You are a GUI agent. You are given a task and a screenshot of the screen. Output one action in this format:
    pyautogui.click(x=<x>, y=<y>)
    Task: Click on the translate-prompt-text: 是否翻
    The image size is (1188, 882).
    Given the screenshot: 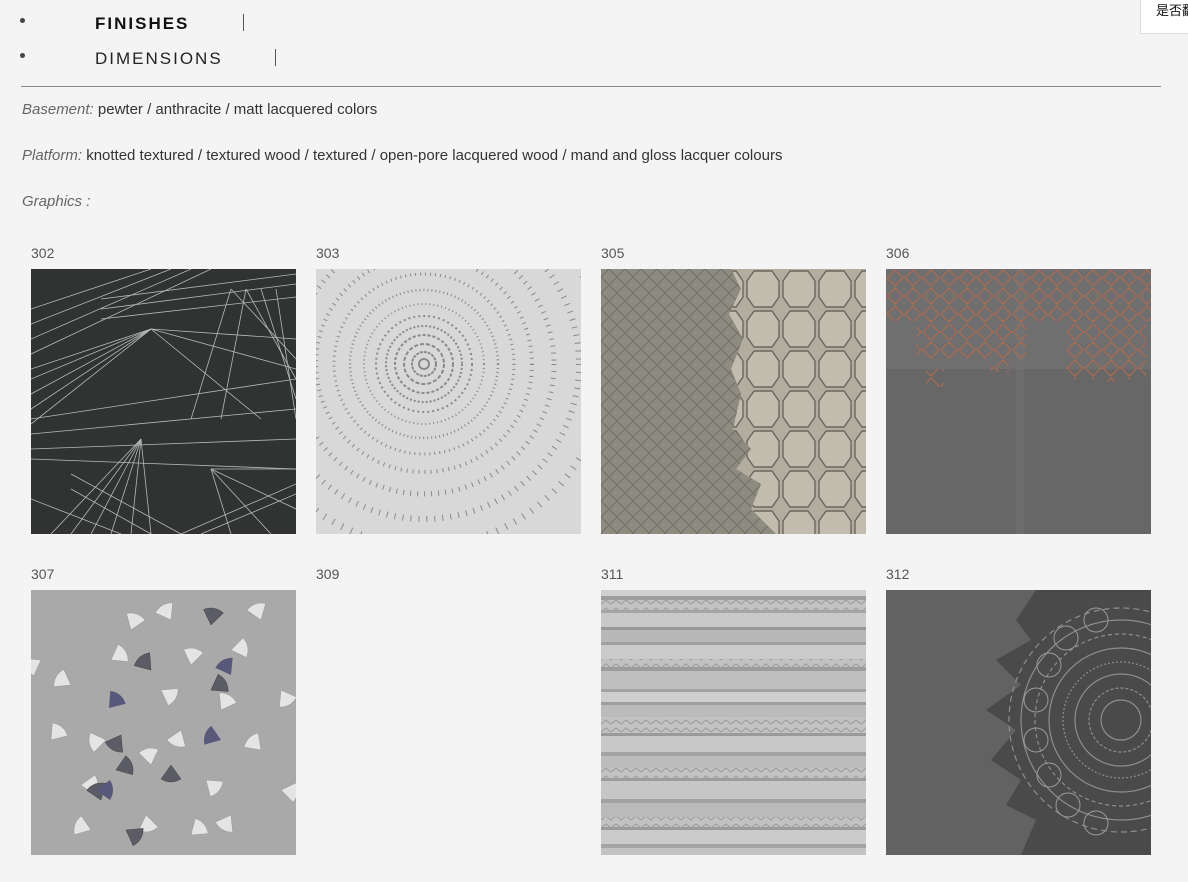 What is the action you would take?
    pyautogui.click(x=1172, y=11)
    